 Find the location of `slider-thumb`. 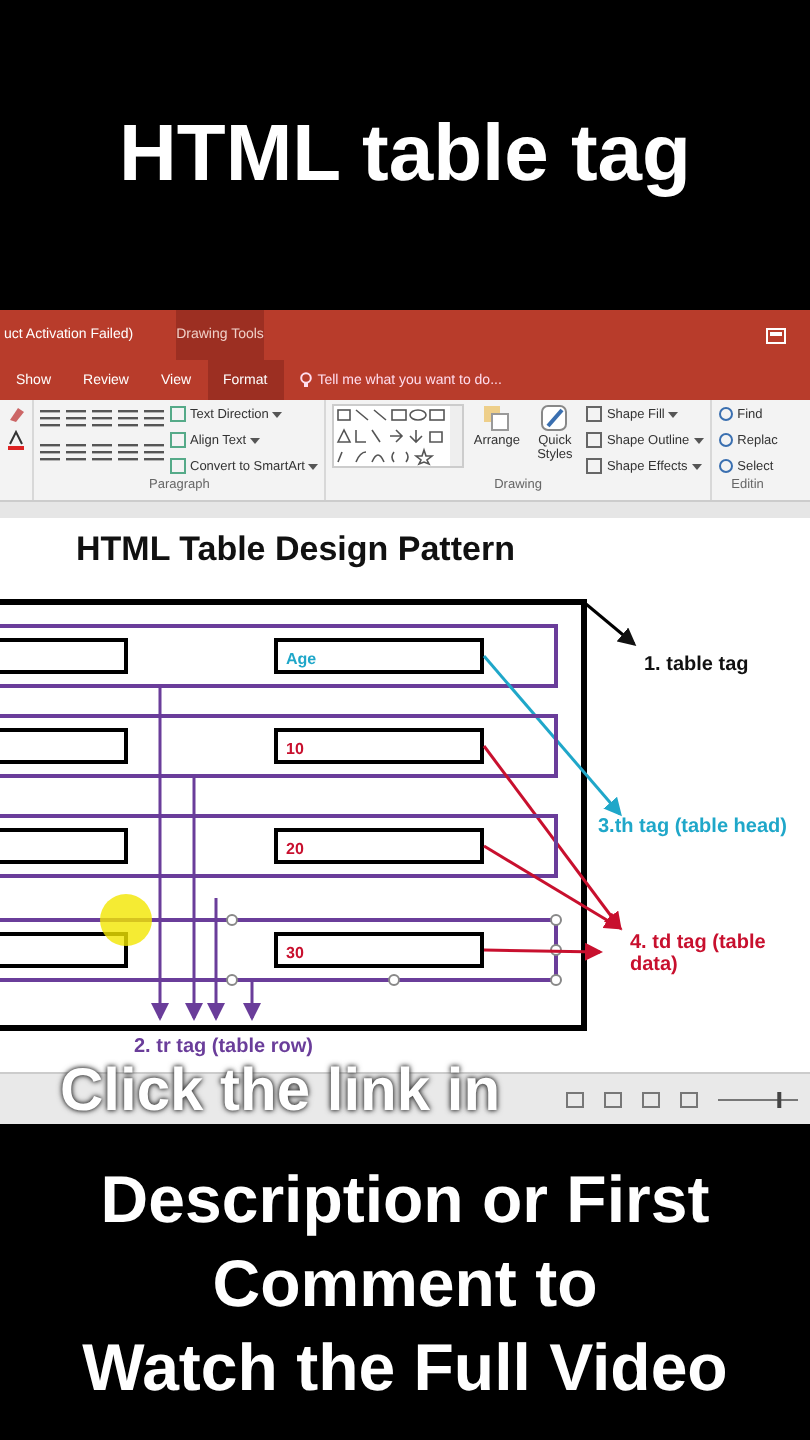

slider-thumb is located at coordinates (779, 1099).